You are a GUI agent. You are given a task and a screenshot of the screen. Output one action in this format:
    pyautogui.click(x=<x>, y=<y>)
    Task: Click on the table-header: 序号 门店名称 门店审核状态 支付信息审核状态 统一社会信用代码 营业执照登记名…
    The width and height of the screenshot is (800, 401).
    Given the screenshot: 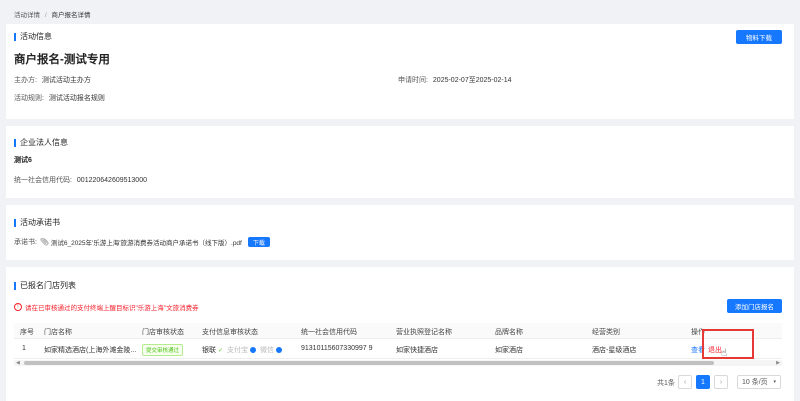 What is the action you would take?
    pyautogui.click(x=398, y=331)
    